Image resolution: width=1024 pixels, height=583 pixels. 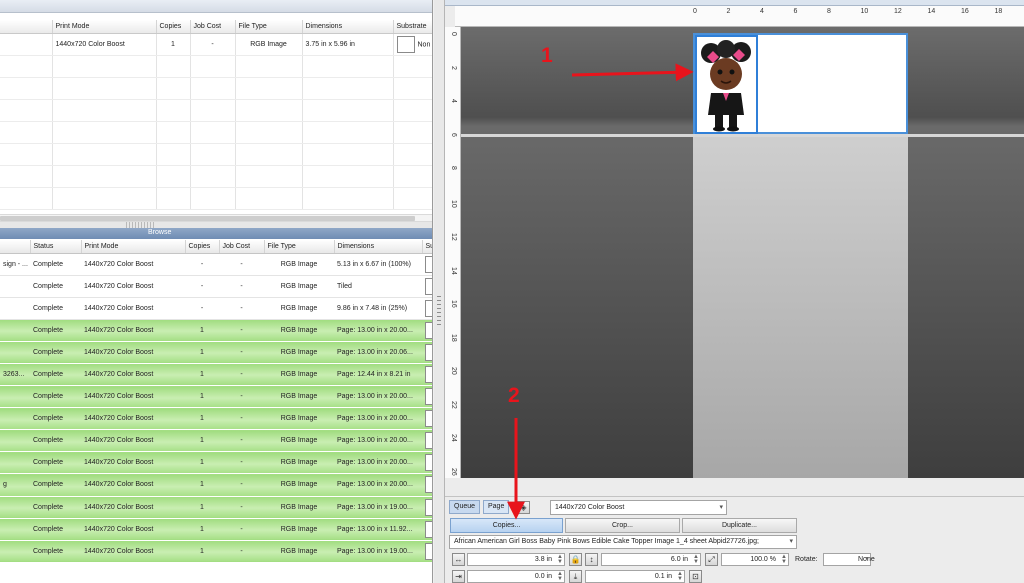 What do you see at coordinates (242, 247) in the screenshot?
I see `history-col-job-cost: Job Cost` at bounding box center [242, 247].